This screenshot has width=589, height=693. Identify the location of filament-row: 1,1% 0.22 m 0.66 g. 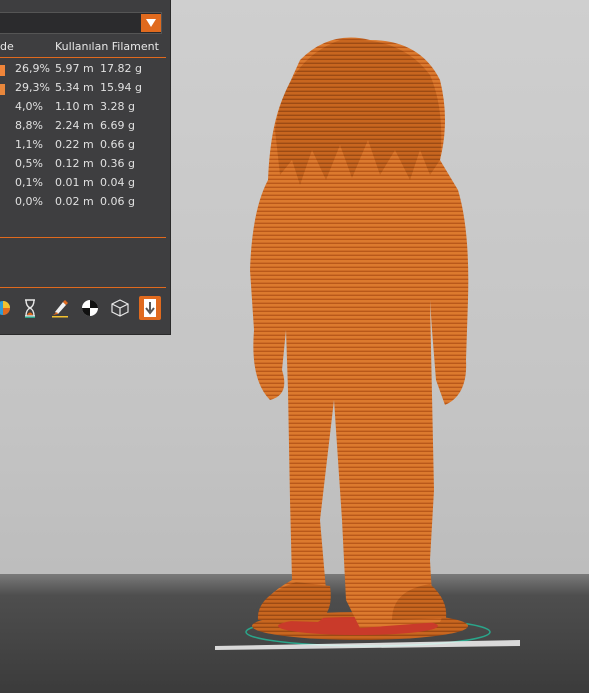
(85, 145).